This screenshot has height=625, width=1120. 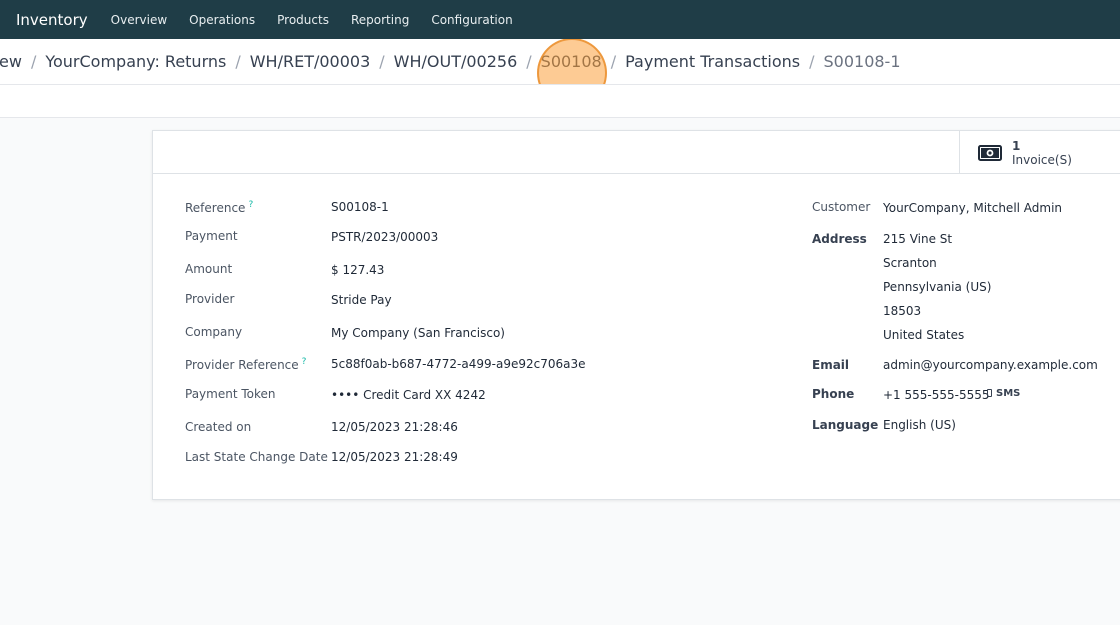 I want to click on control-panel, so click(x=560, y=101).